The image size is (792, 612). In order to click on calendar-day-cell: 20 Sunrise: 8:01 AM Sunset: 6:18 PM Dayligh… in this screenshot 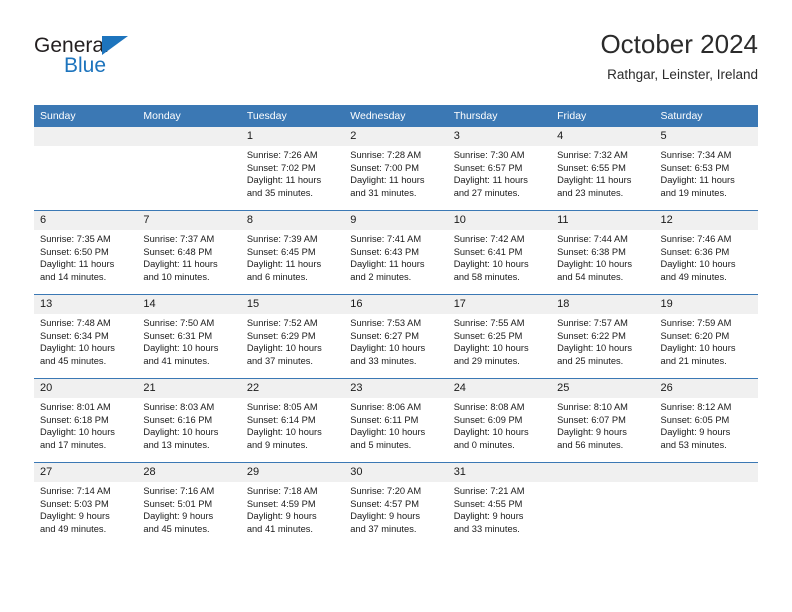, I will do `click(86, 420)`.